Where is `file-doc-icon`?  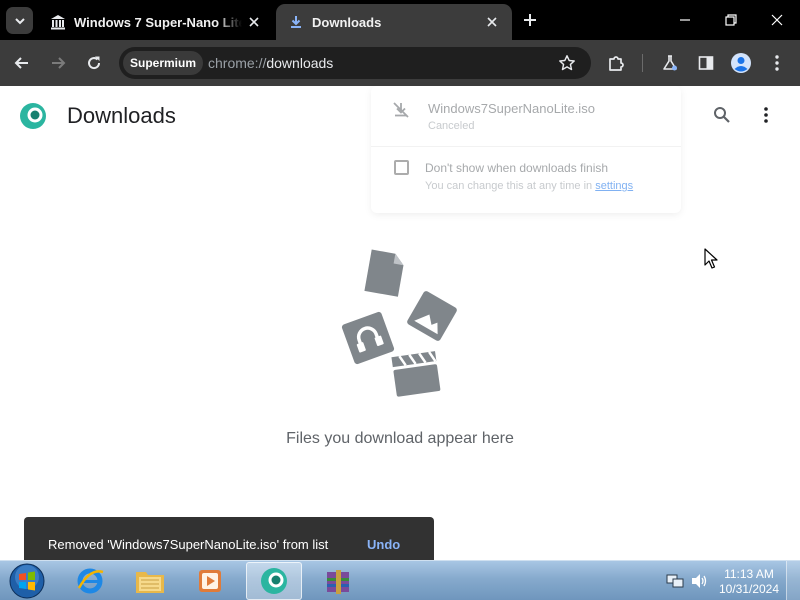 file-doc-icon is located at coordinates (384, 273).